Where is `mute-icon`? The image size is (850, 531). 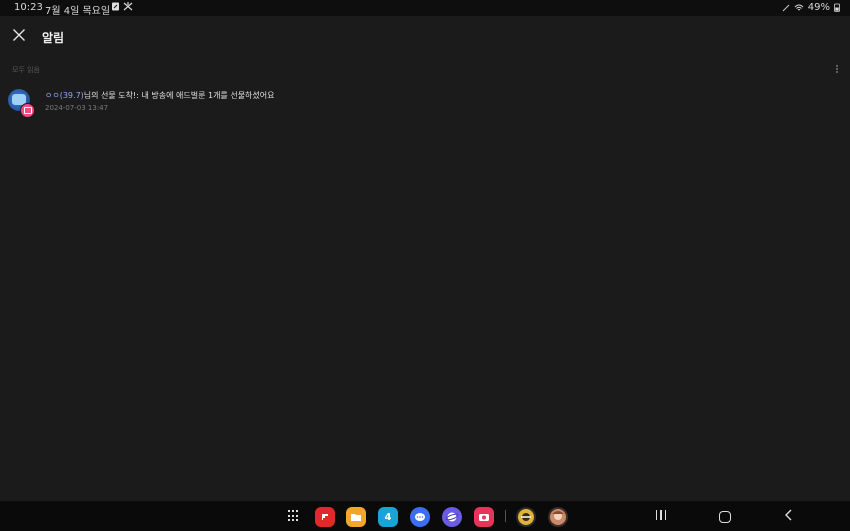
mute-icon is located at coordinates (128, 6).